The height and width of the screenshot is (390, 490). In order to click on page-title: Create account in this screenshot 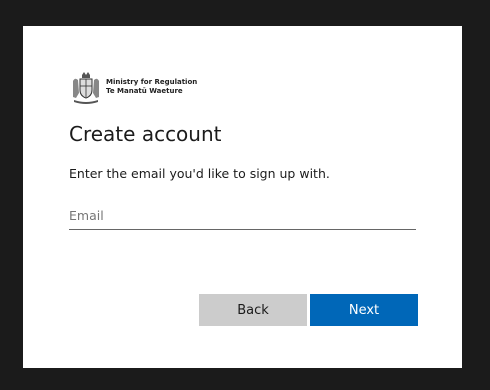, I will do `click(145, 134)`.